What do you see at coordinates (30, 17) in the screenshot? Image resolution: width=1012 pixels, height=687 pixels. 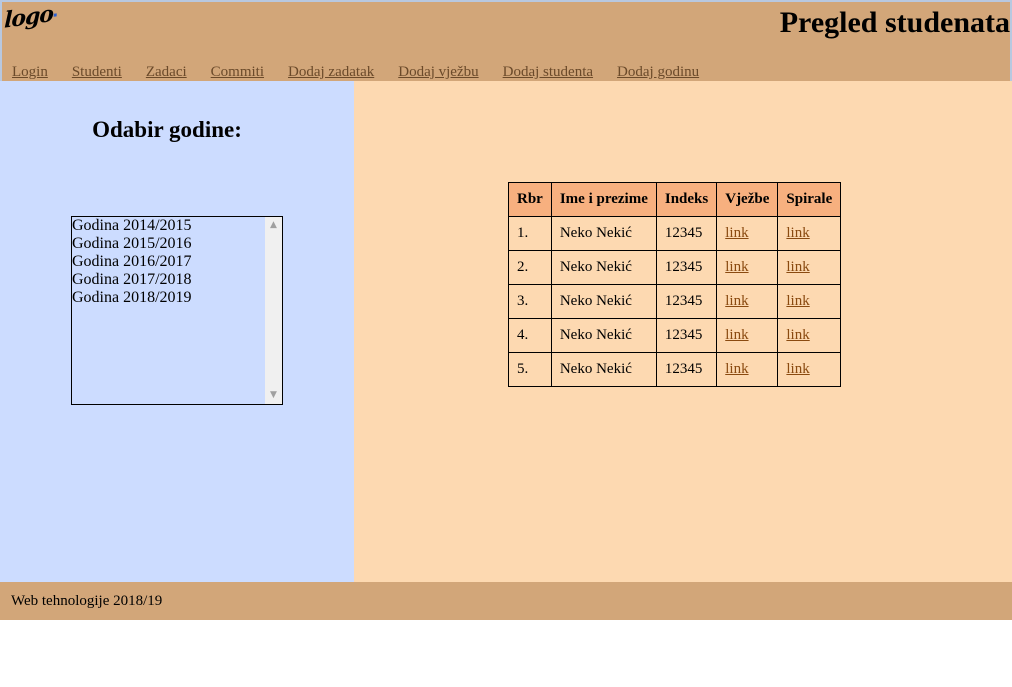 I see `logo: logo` at bounding box center [30, 17].